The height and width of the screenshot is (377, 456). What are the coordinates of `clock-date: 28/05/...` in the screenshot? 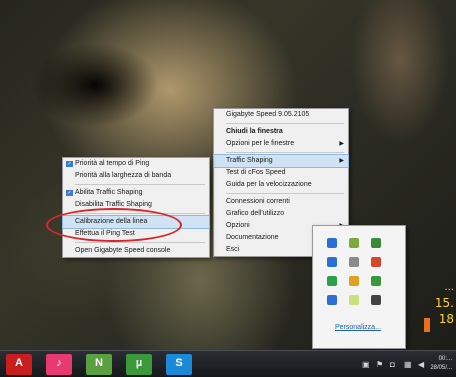 It's located at (441, 368).